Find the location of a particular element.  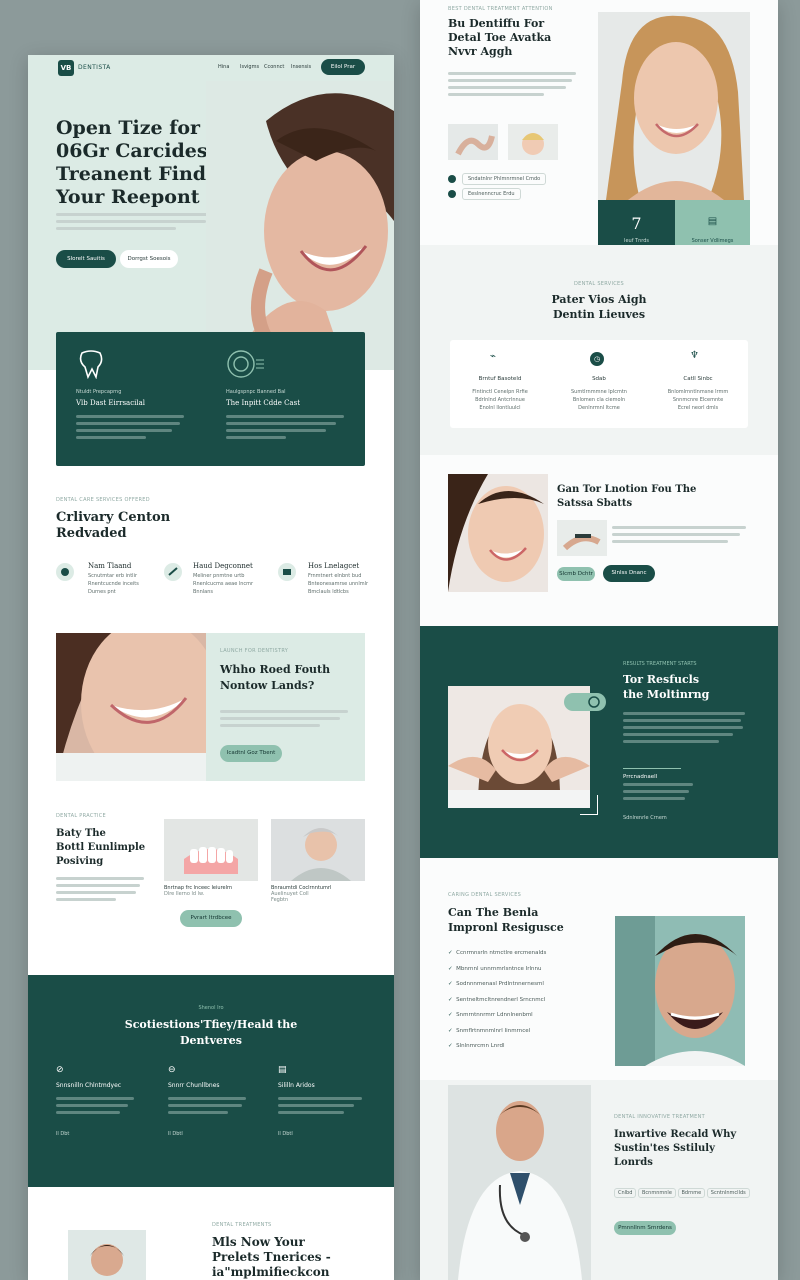

hero-secondary-button: Dorrgst Soesois is located at coordinates (149, 259).